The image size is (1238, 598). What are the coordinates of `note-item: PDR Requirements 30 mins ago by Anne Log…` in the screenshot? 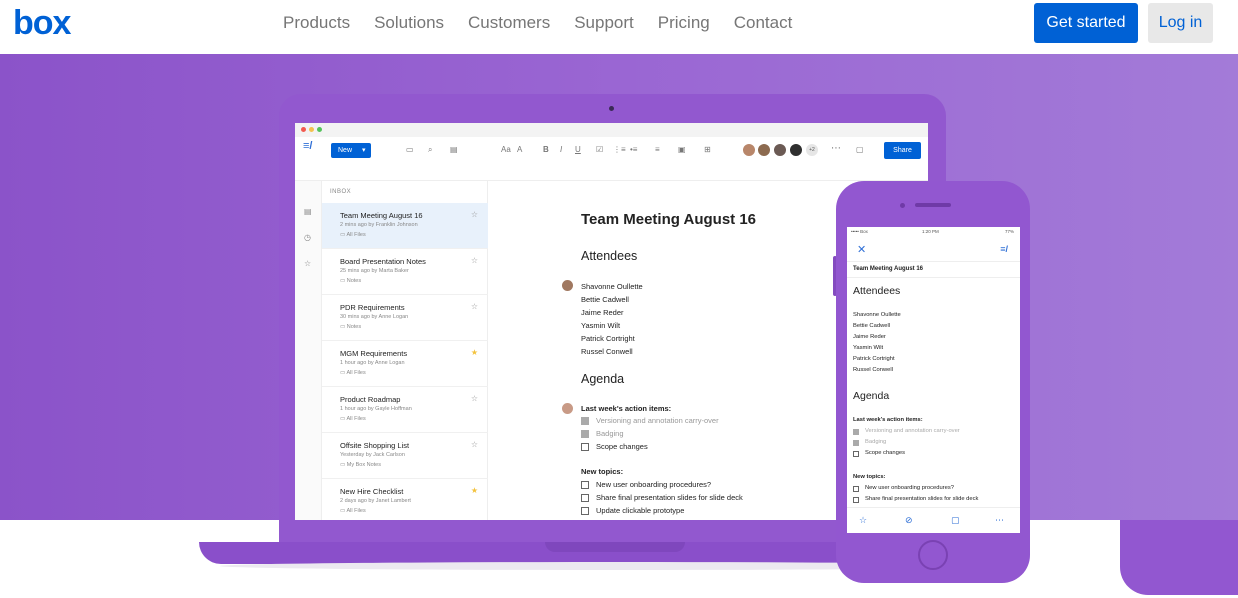 It's located at (405, 318).